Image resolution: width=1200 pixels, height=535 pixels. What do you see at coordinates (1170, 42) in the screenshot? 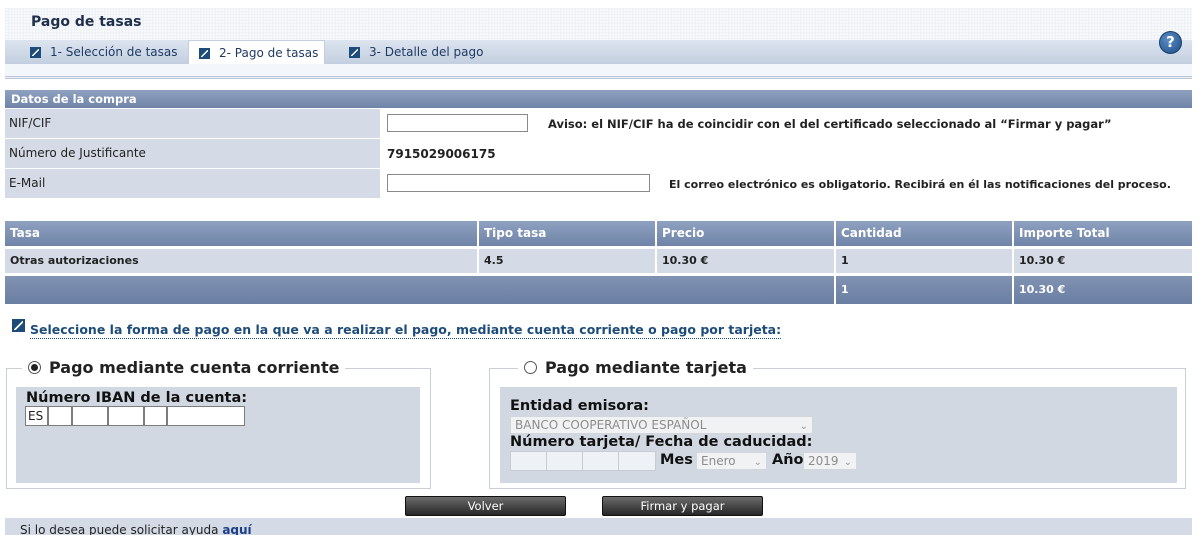
I see `help-icon: ?` at bounding box center [1170, 42].